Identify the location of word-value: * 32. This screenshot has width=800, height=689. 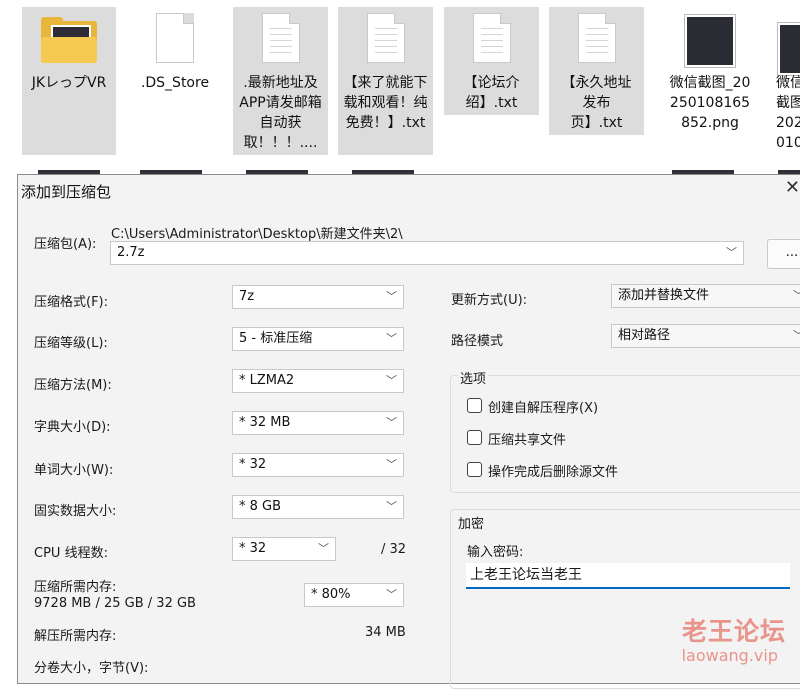
(253, 464).